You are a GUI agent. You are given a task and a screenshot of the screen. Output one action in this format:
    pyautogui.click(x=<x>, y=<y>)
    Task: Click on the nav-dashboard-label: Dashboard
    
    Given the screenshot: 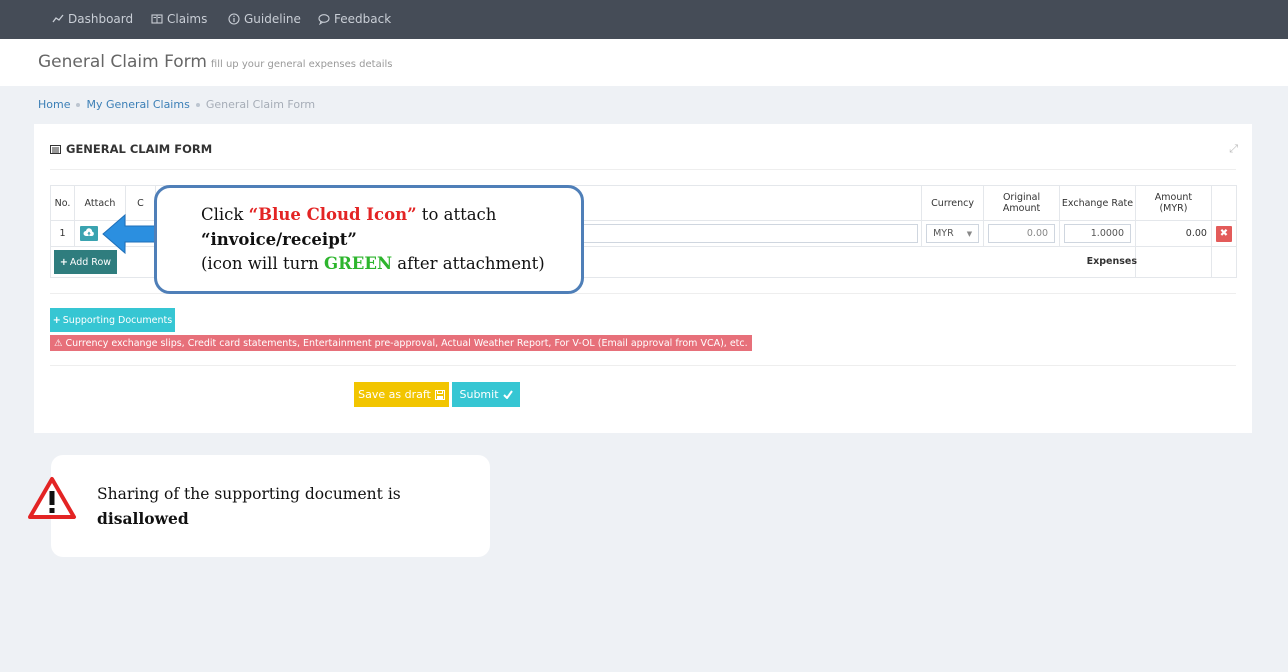 What is the action you would take?
    pyautogui.click(x=101, y=19)
    